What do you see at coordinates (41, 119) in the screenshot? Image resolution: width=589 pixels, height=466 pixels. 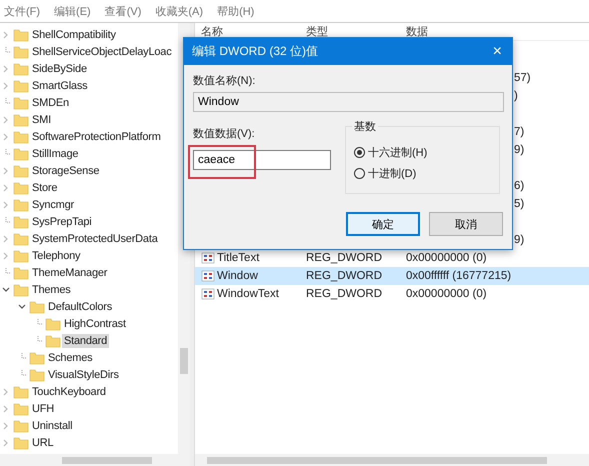 I see `tree-item: SMI` at bounding box center [41, 119].